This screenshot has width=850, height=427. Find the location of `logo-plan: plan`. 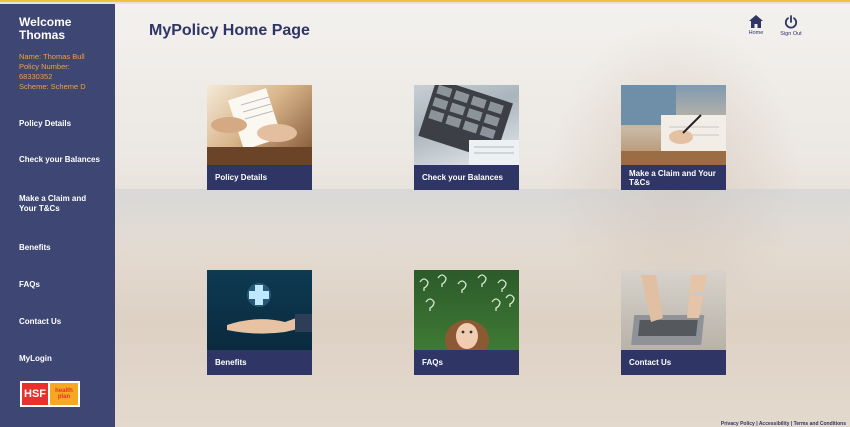

logo-plan: plan is located at coordinates (64, 397).